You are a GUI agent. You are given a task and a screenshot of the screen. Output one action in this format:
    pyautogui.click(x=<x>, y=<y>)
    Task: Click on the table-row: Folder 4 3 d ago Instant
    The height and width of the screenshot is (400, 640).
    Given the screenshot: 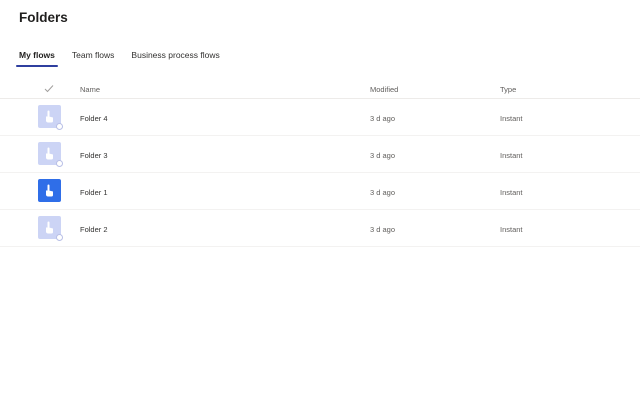 What is the action you would take?
    pyautogui.click(x=320, y=117)
    